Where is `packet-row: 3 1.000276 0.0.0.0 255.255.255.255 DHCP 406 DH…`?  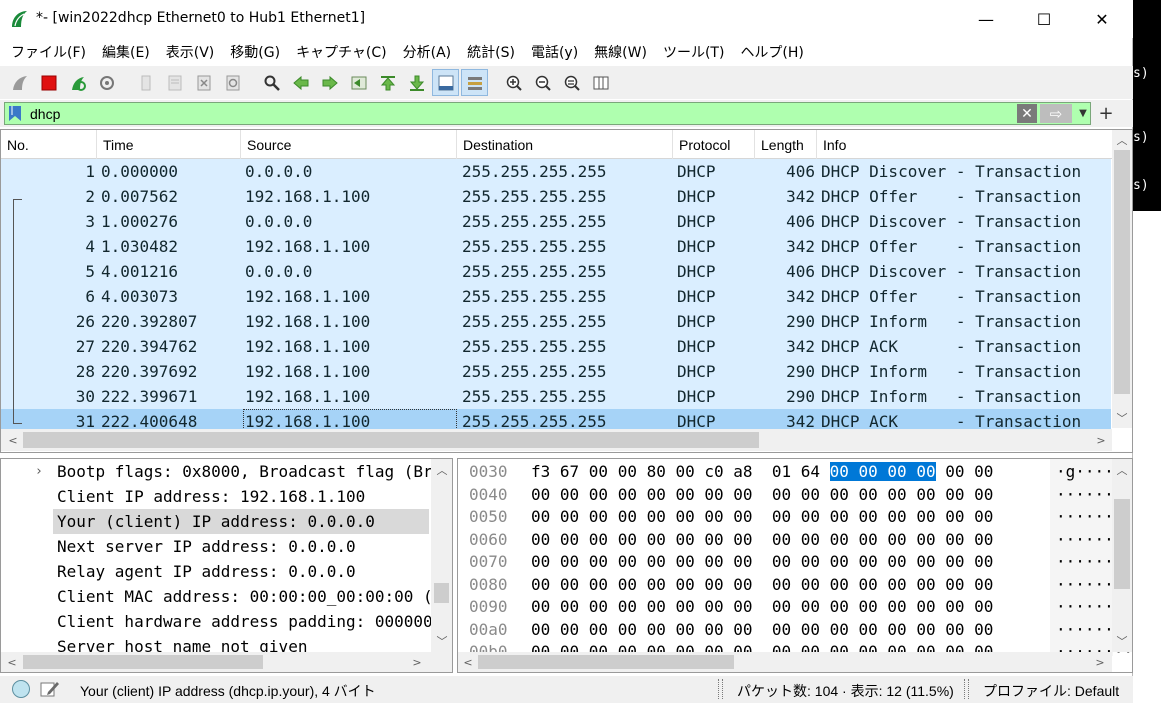
packet-row: 3 1.000276 0.0.0.0 255.255.255.255 DHCP 406 DH… is located at coordinates (556, 221).